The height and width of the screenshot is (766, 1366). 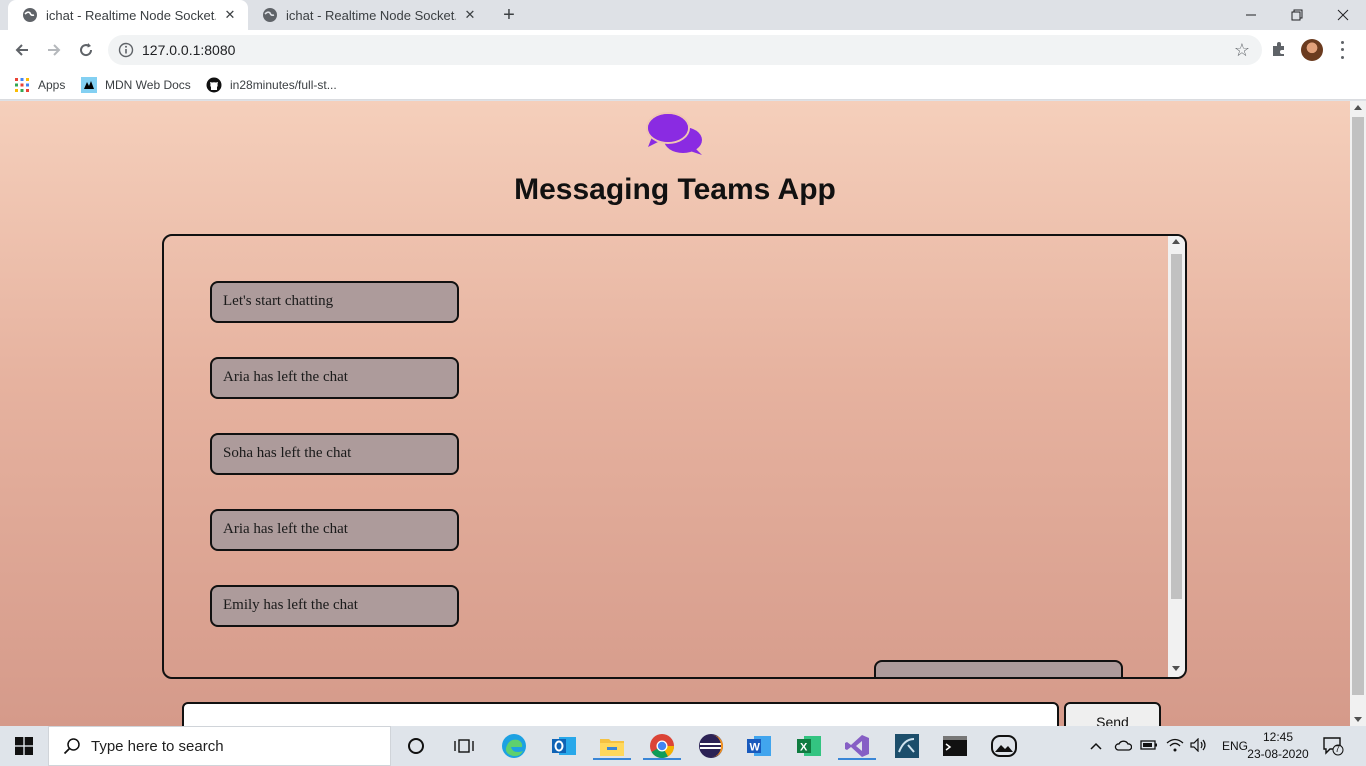 I want to click on mdn-icon, so click(x=89, y=85).